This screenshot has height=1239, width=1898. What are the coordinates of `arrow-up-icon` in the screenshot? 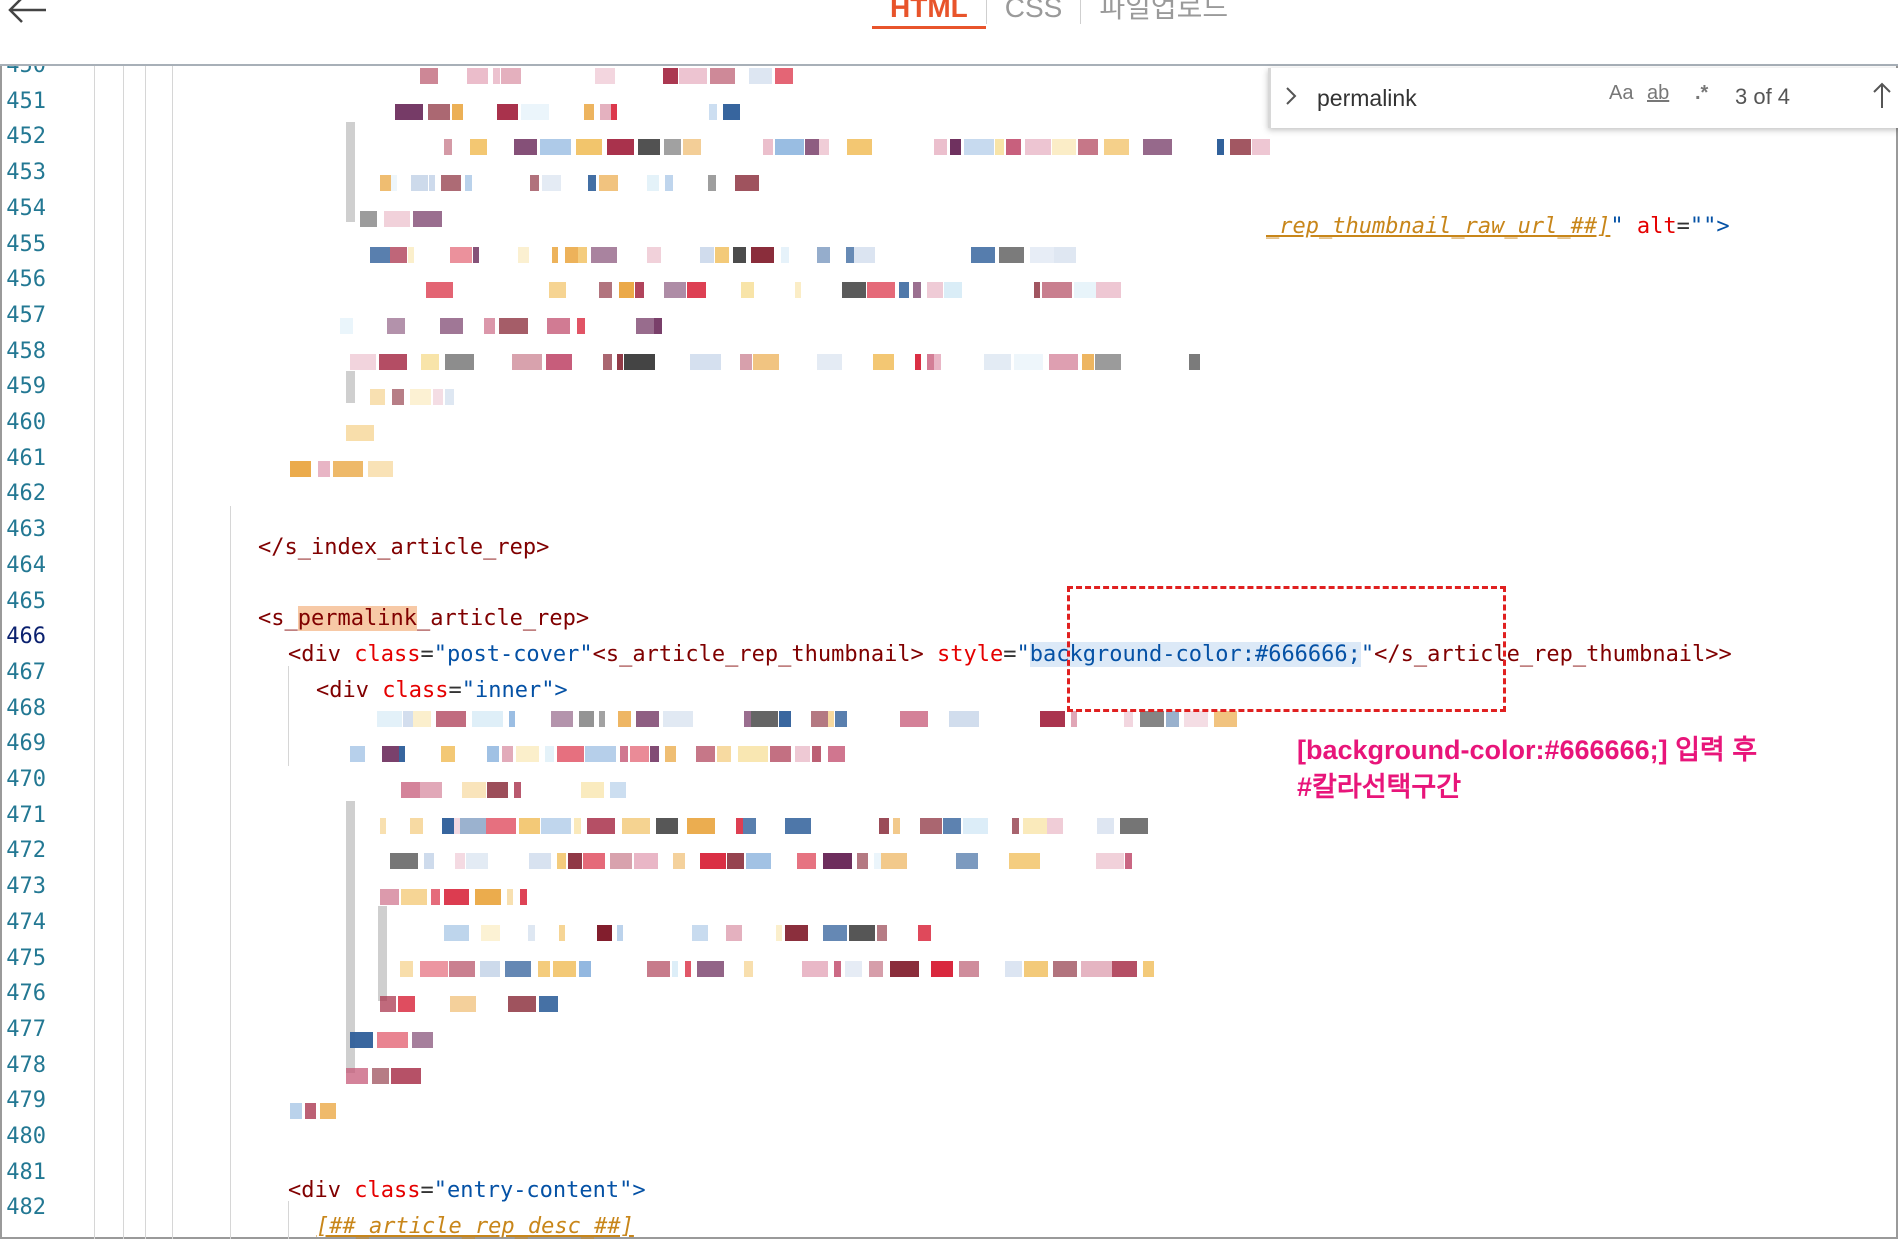 It's located at (1882, 95).